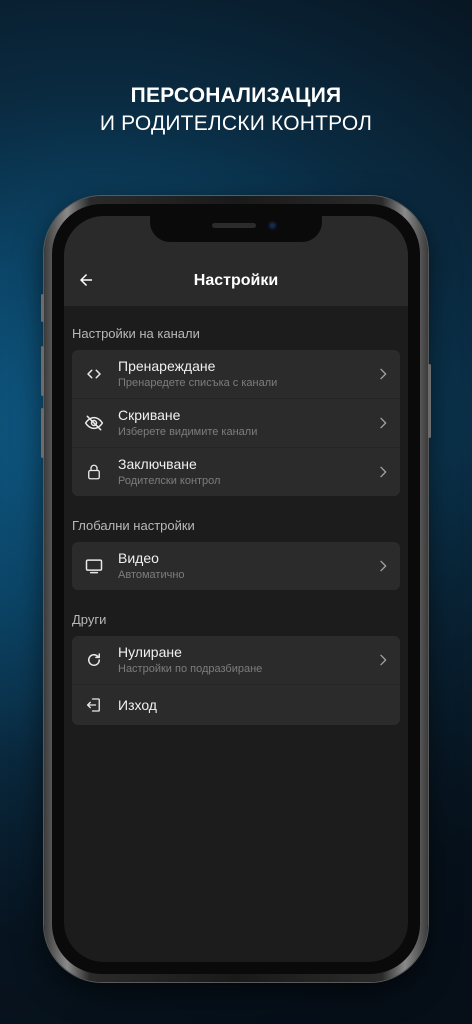 Image resolution: width=472 pixels, height=1024 pixels. I want to click on settings-item-title: Изход, so click(137, 705).